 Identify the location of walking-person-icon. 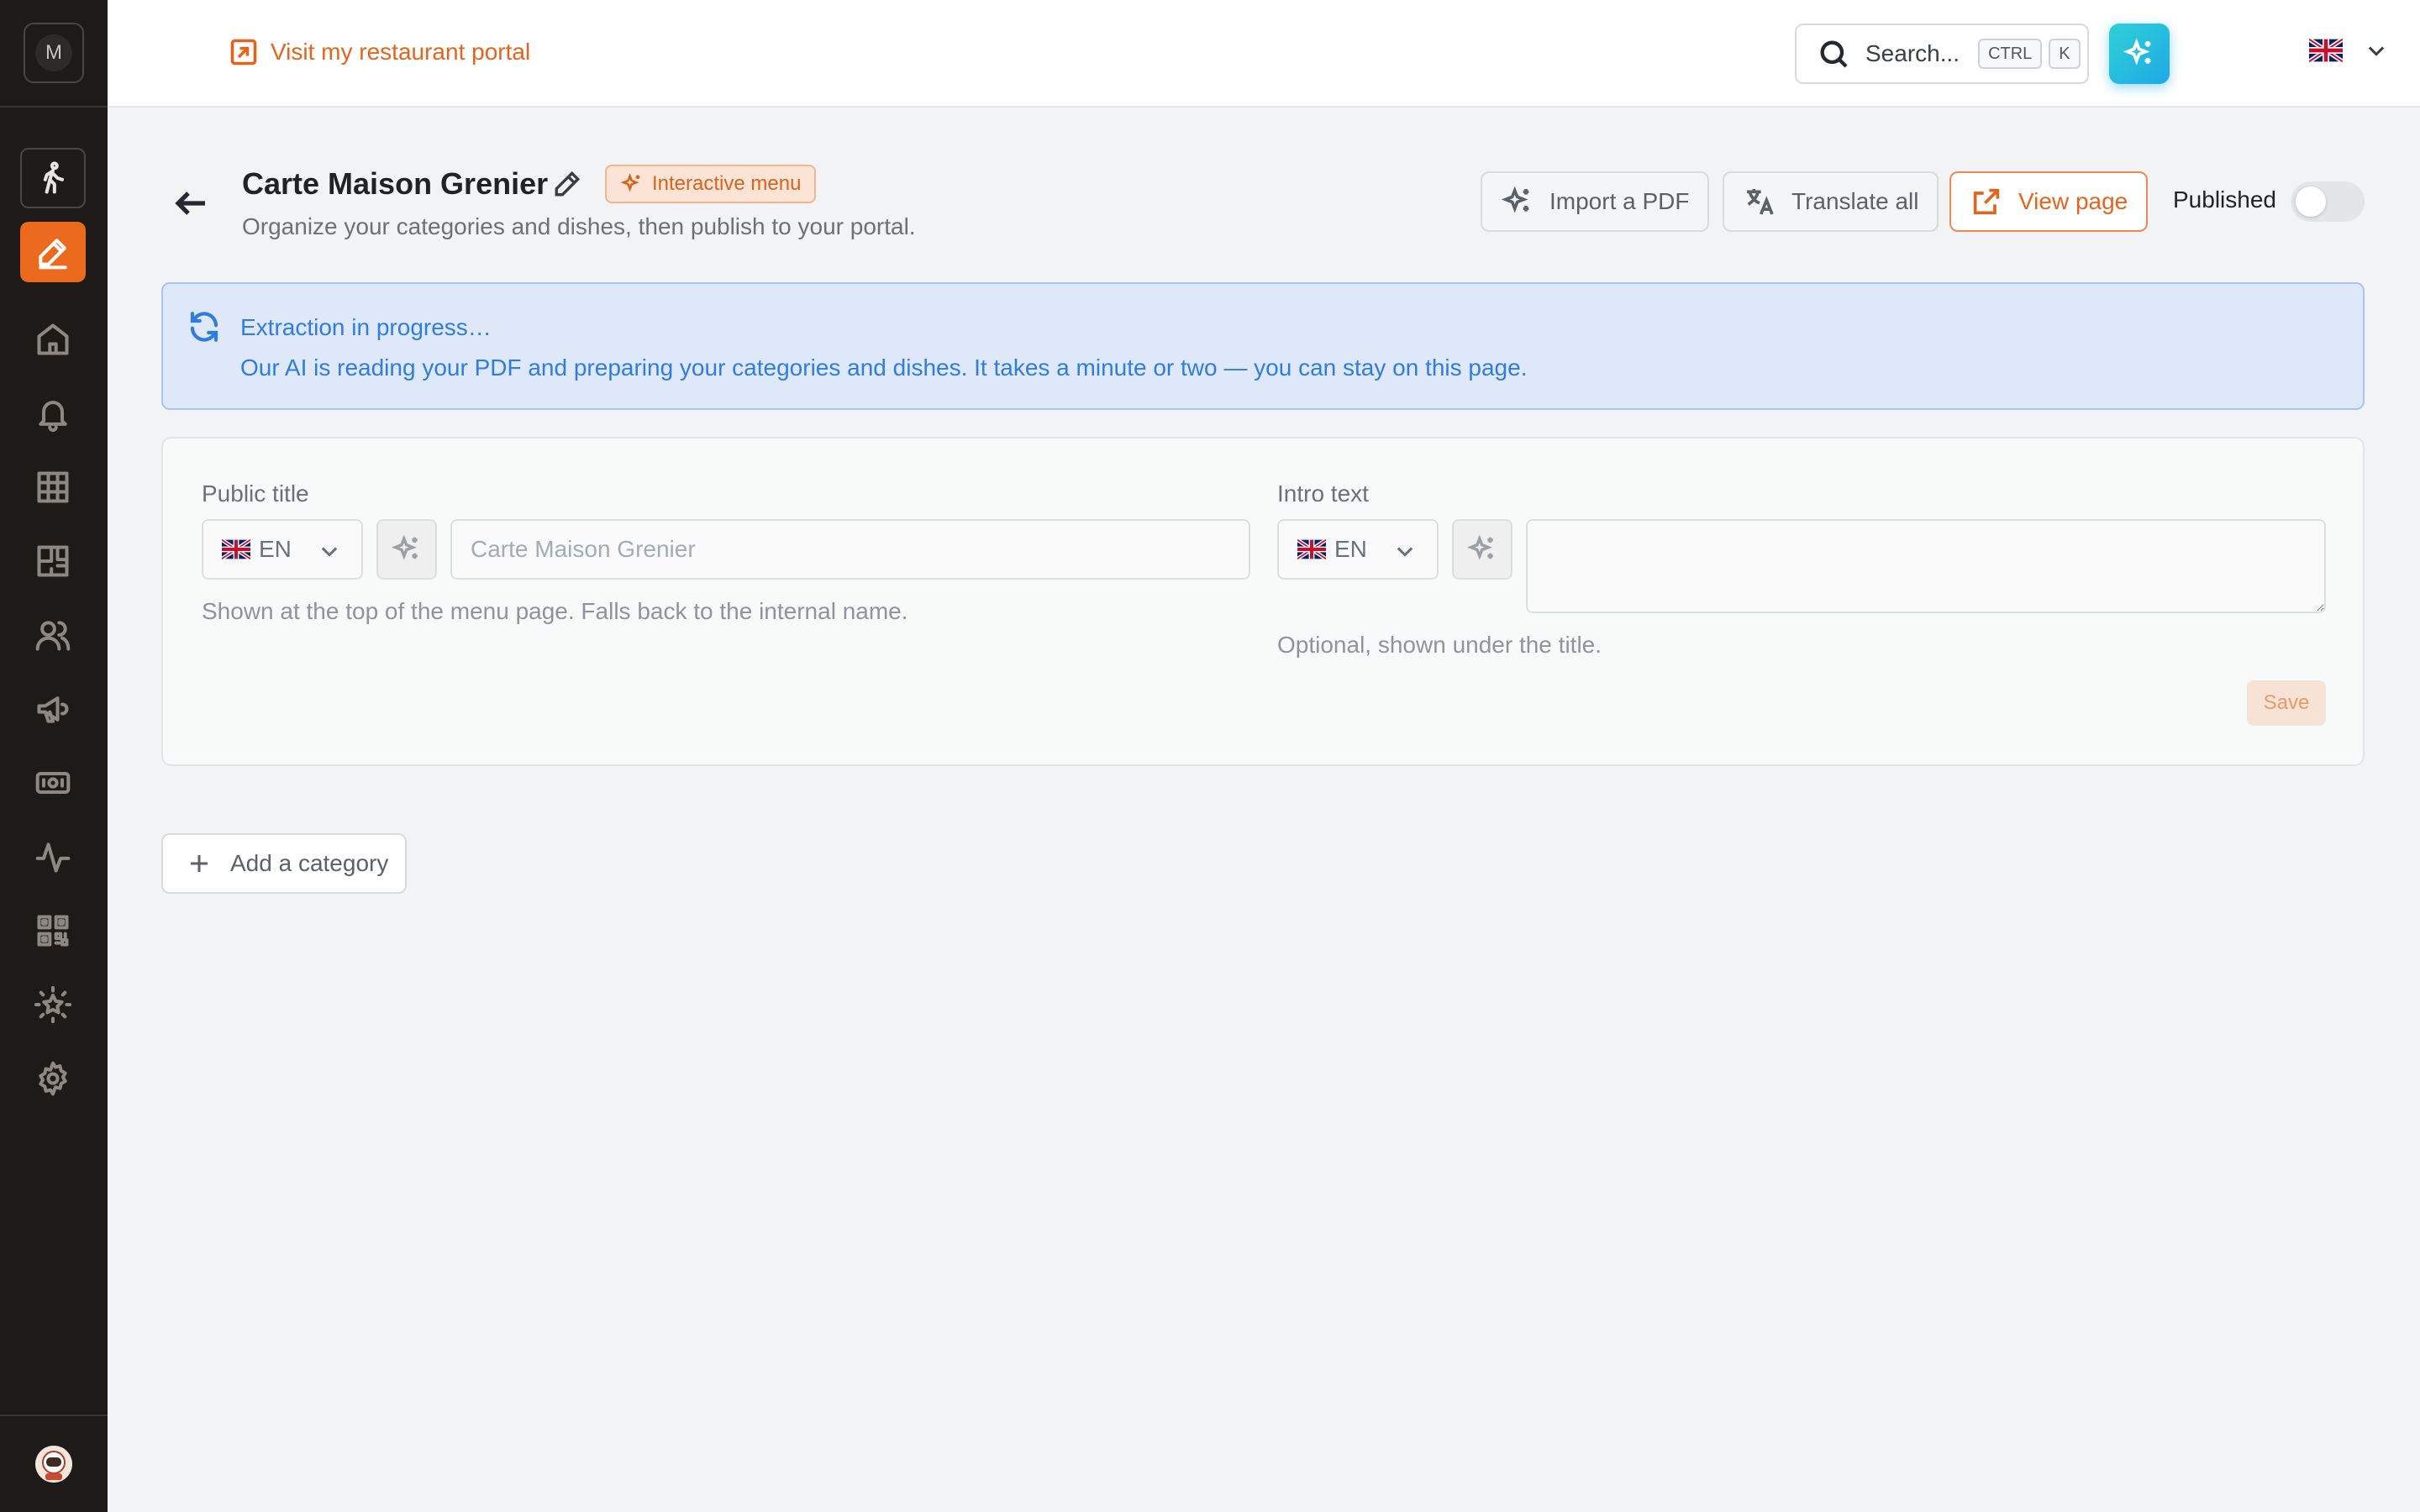
(54, 177).